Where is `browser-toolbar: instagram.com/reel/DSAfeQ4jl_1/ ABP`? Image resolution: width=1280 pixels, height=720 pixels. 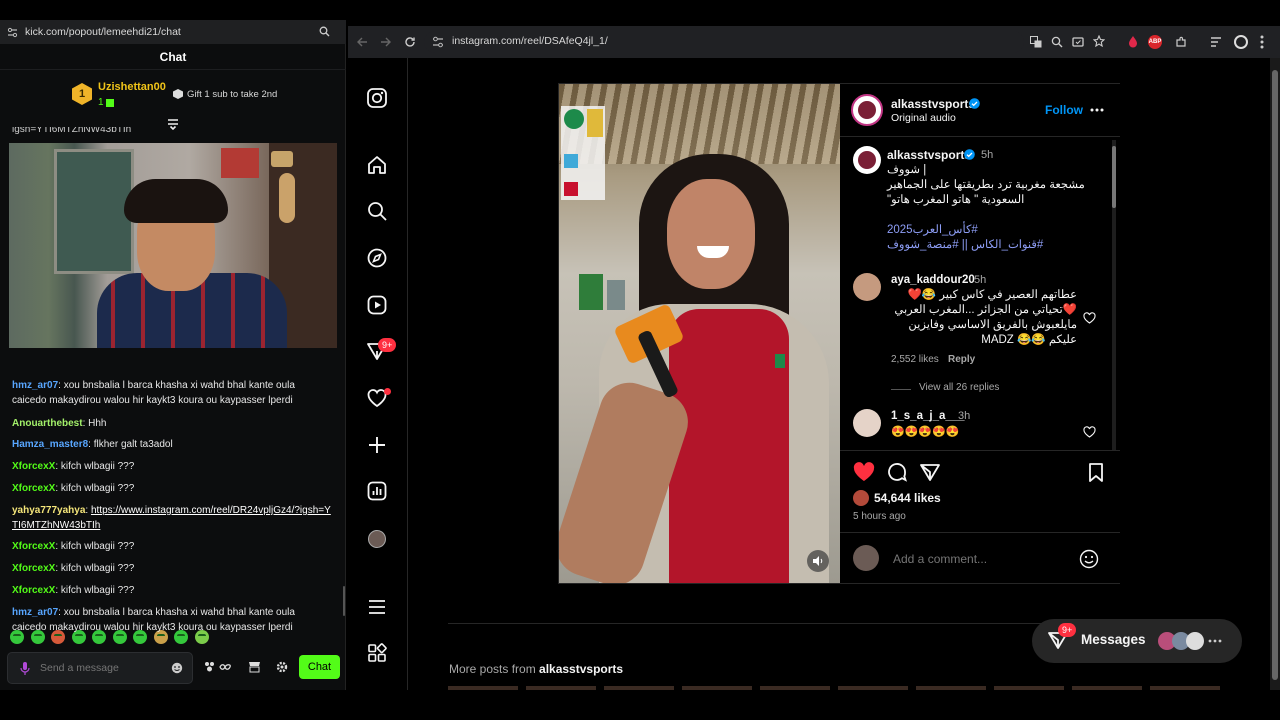
browser-toolbar: instagram.com/reel/DSAfeQ4jl_1/ ABP is located at coordinates (814, 42).